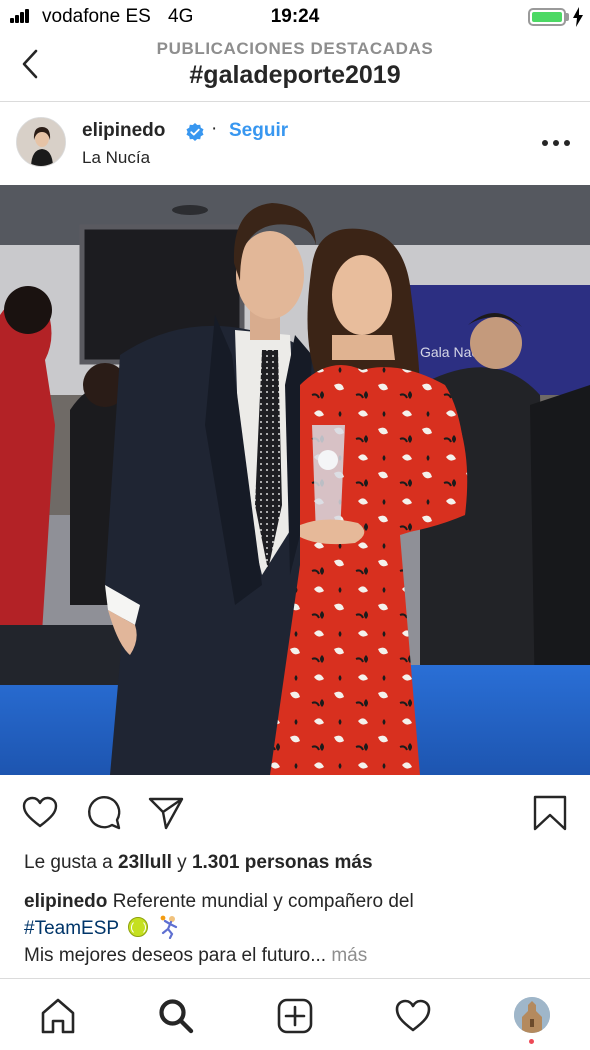 This screenshot has width=590, height=1050. I want to click on post-actions, so click(295, 811).